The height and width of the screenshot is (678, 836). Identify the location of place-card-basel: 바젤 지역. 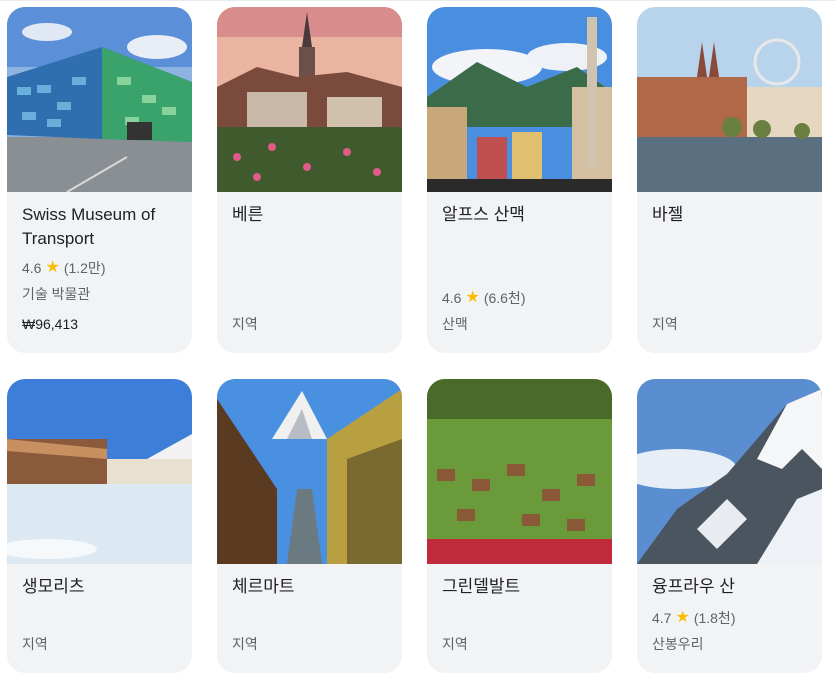
(729, 180).